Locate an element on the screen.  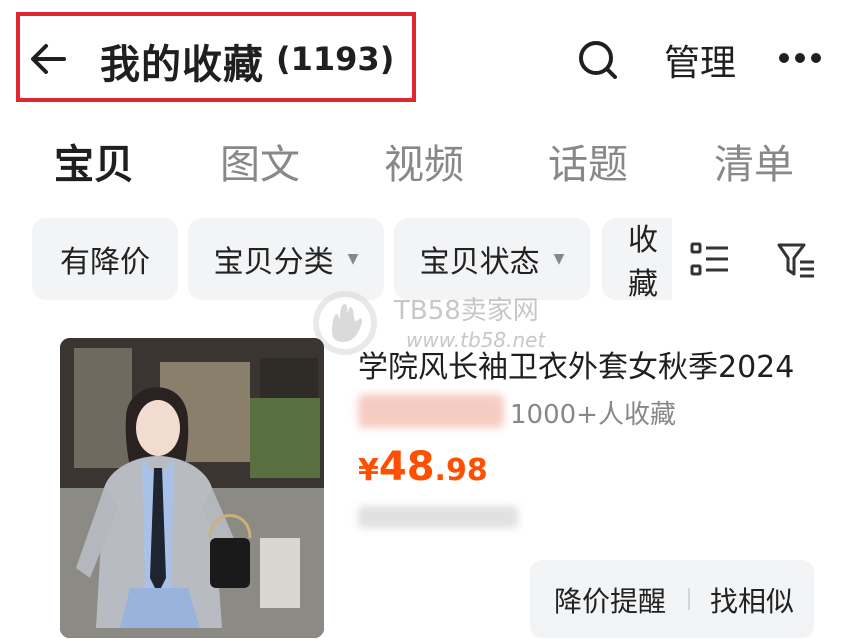
favorites-count: (1193) is located at coordinates (335, 59).